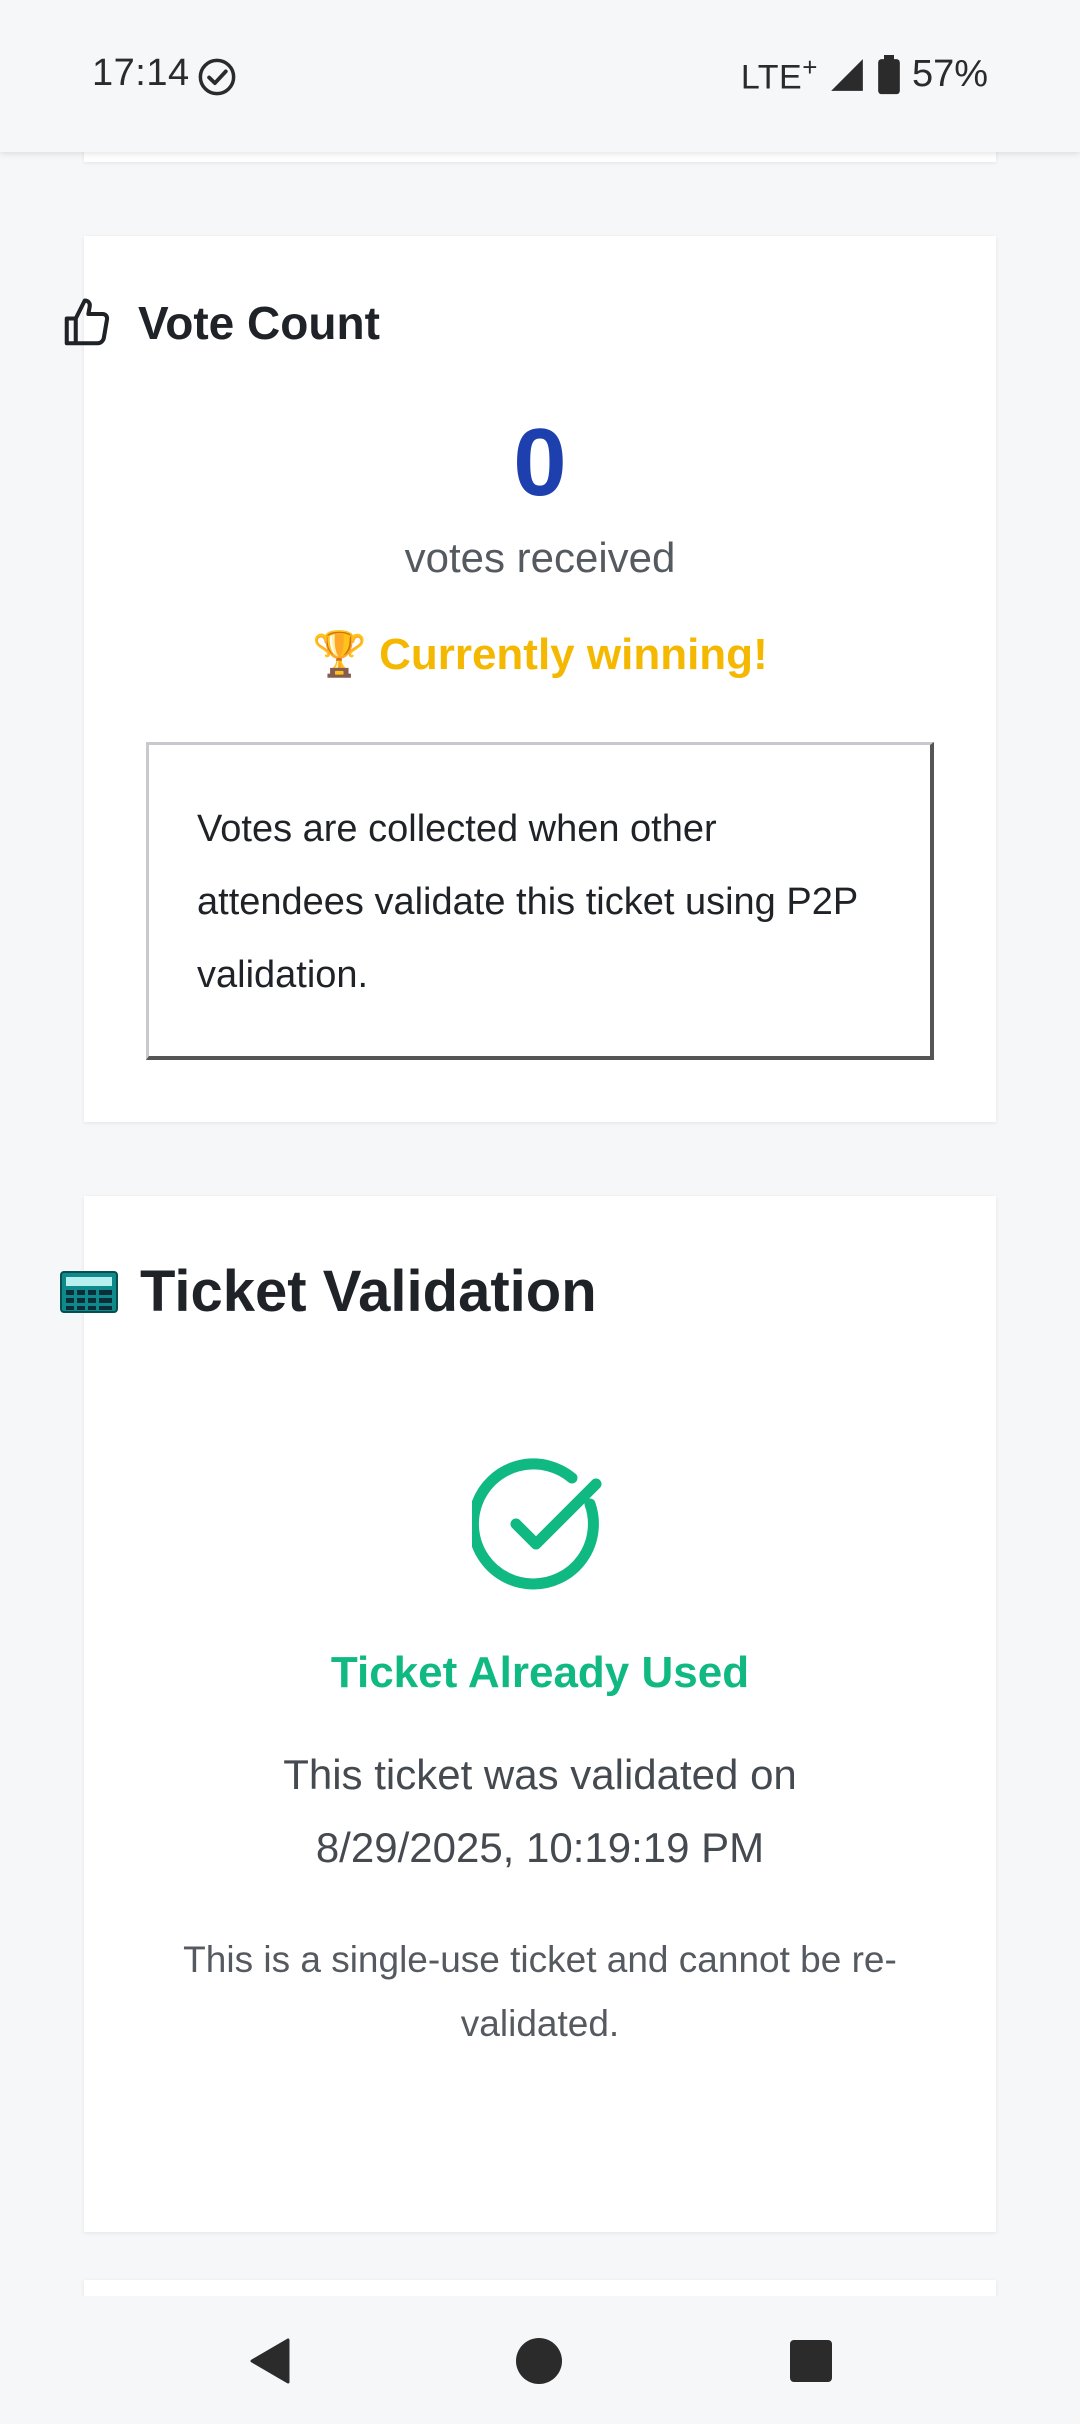 This screenshot has width=1080, height=2424. What do you see at coordinates (949, 74) in the screenshot?
I see `battery-level: 57%` at bounding box center [949, 74].